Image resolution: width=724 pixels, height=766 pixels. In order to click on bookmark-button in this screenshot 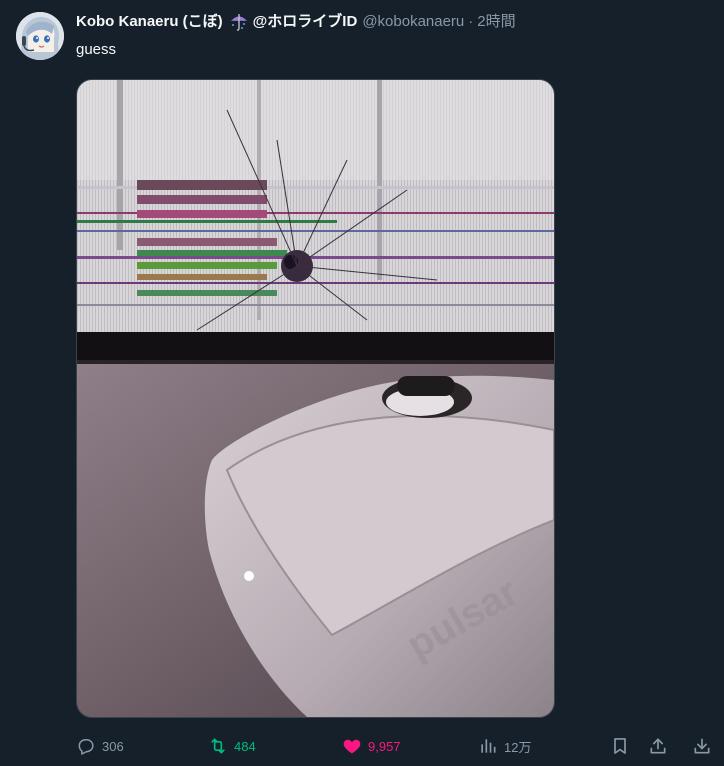, I will do `click(620, 746)`.